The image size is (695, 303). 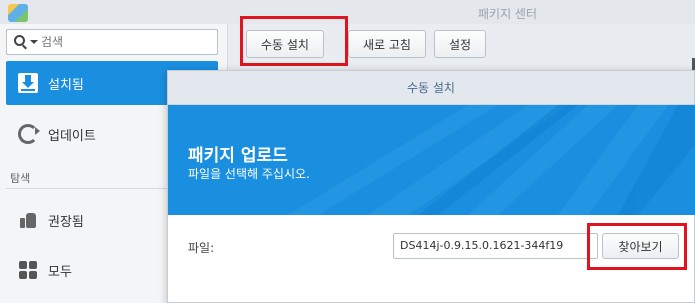 I want to click on section-label-explore: 탐색, so click(x=20, y=178).